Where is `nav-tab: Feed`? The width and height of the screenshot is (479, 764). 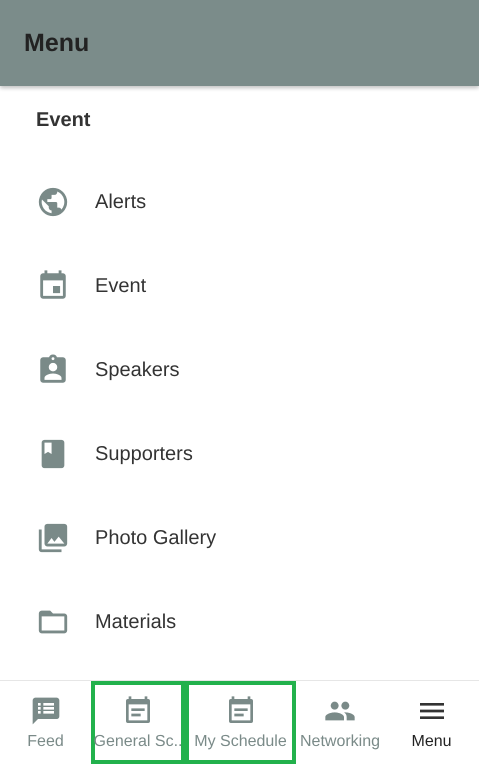 nav-tab: Feed is located at coordinates (45, 722).